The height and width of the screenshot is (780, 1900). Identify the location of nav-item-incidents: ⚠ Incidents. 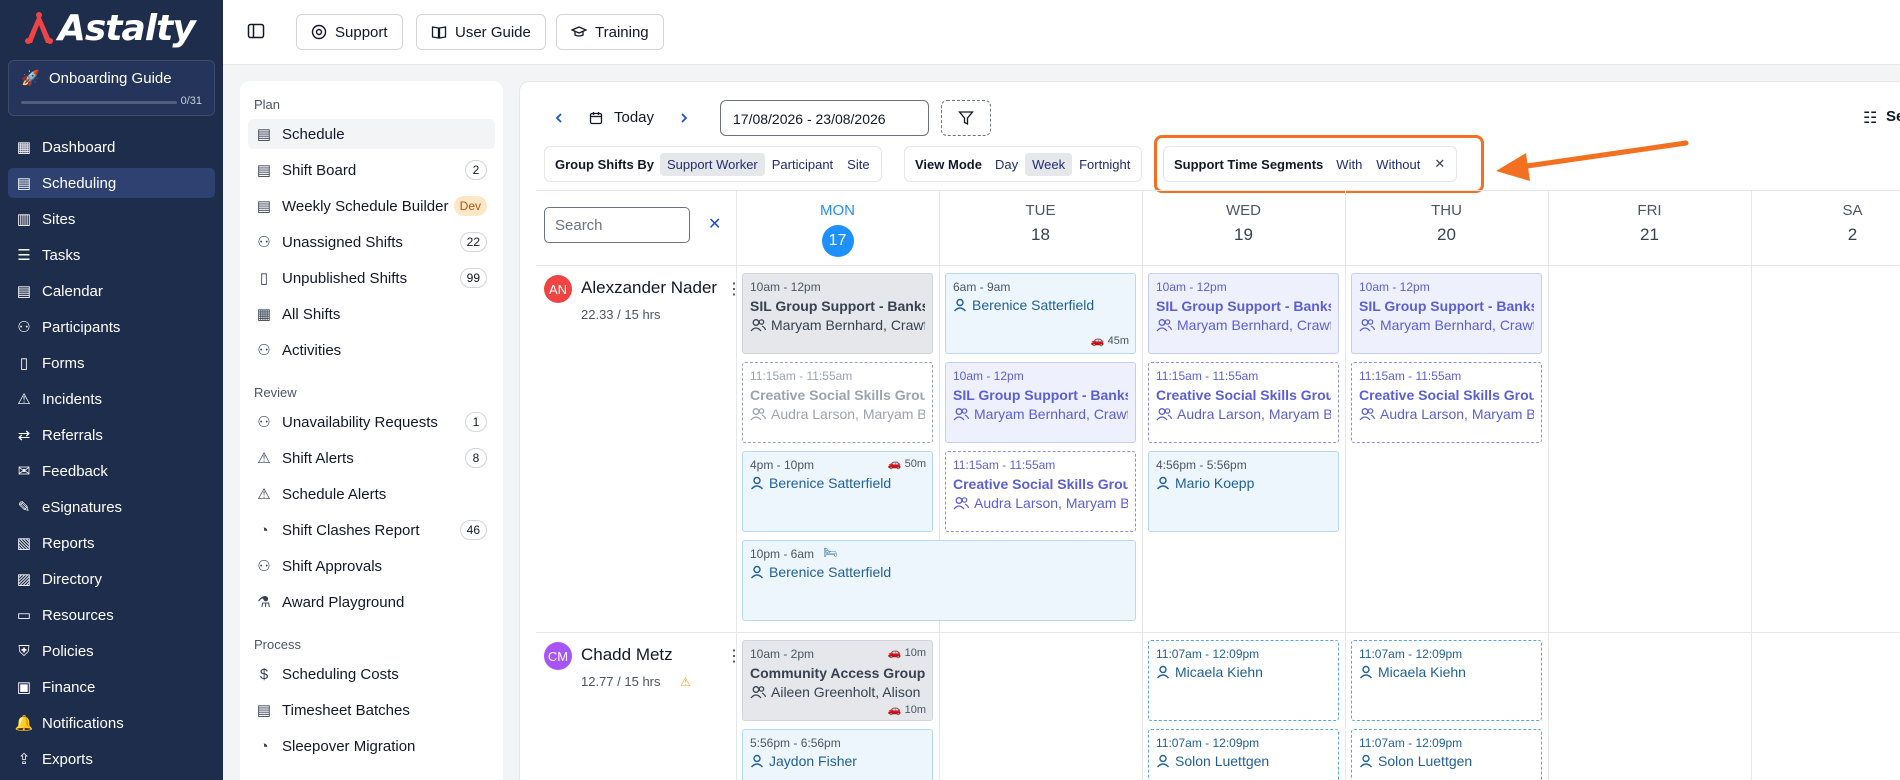
(111, 399).